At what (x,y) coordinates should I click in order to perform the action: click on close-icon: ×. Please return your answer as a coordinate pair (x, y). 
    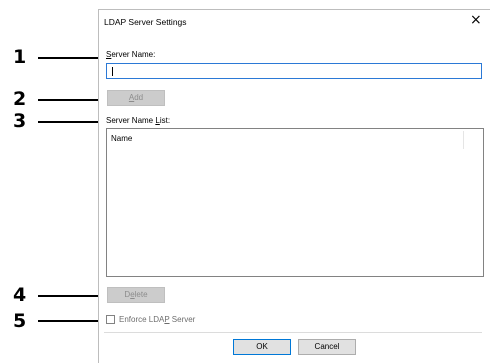
    Looking at the image, I should click on (476, 20).